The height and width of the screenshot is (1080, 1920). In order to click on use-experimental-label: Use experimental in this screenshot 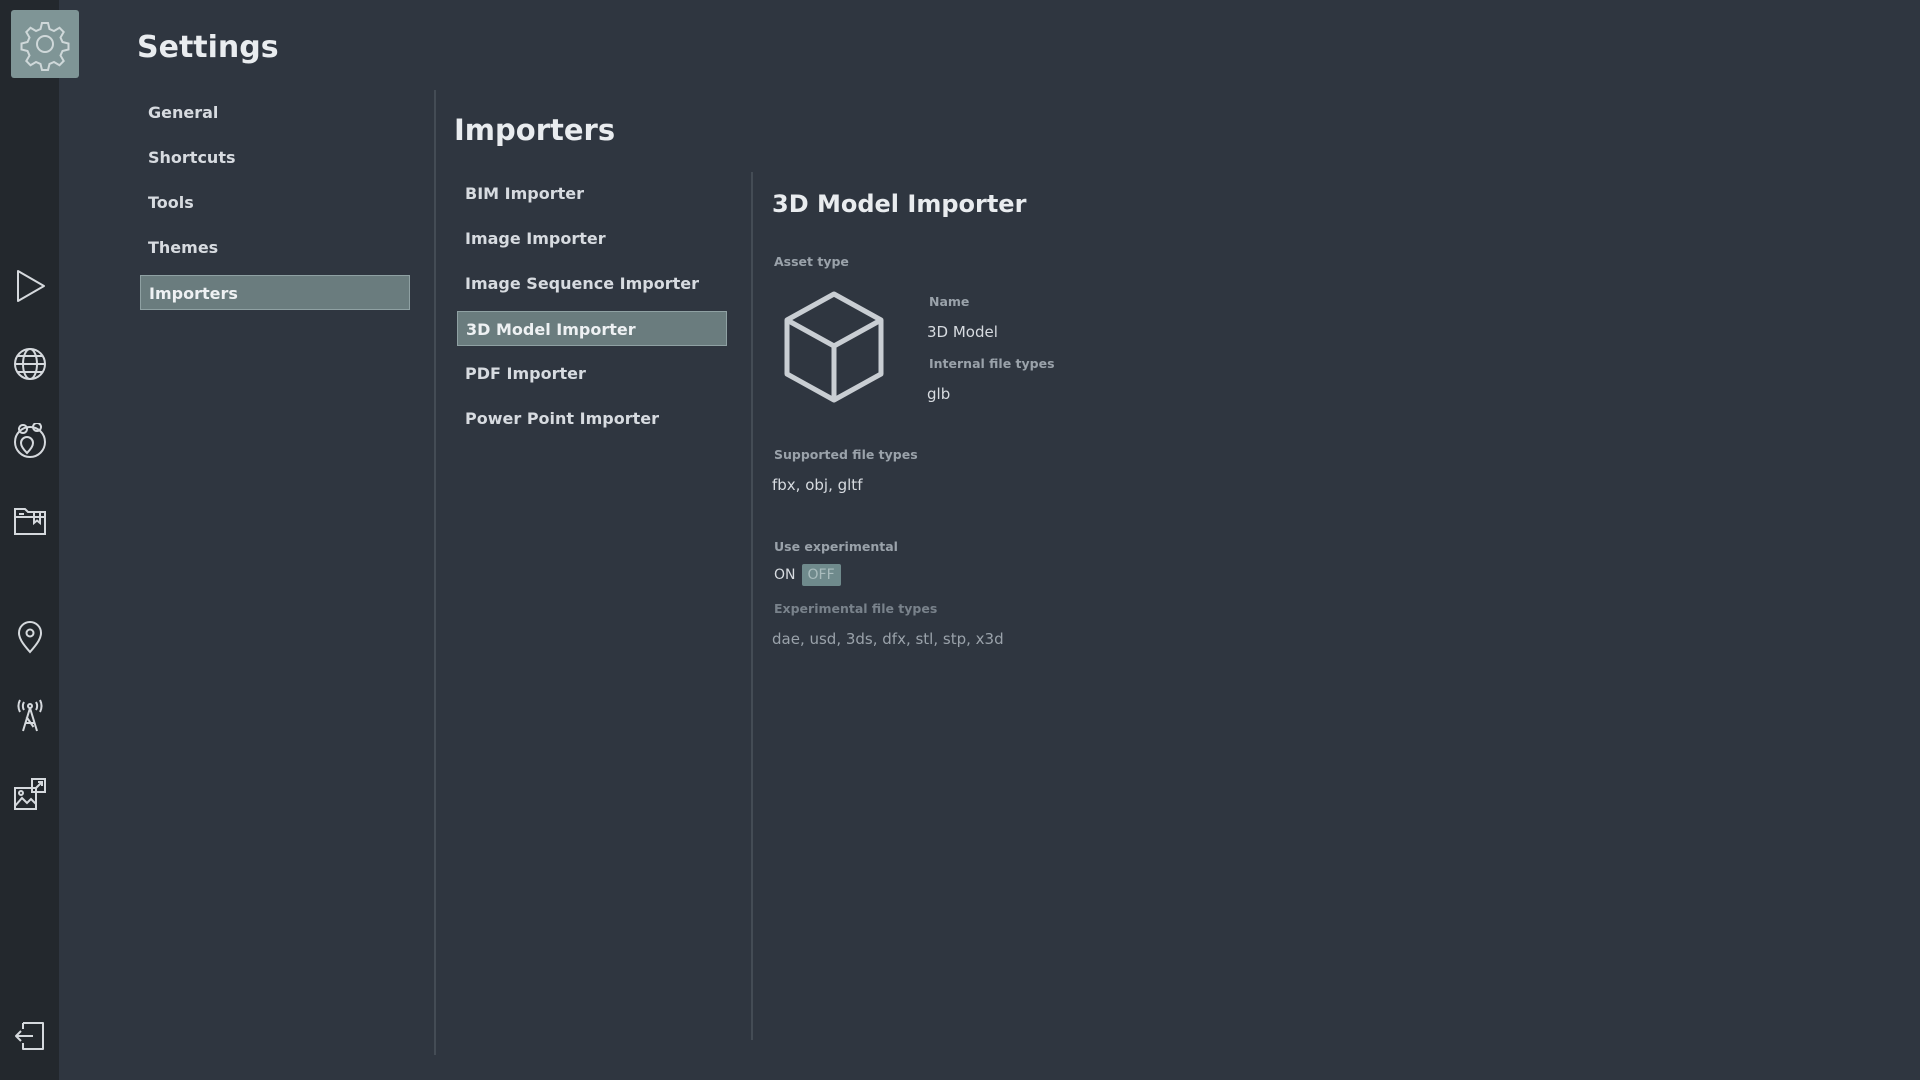, I will do `click(836, 546)`.